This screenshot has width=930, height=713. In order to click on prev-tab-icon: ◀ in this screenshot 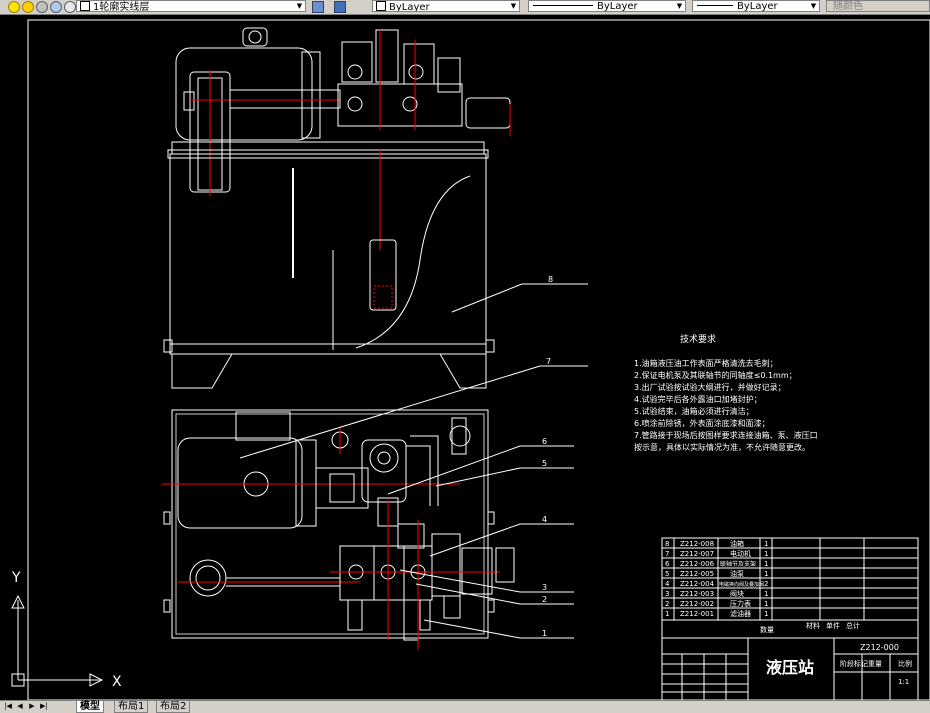, I will do `click(20, 706)`.